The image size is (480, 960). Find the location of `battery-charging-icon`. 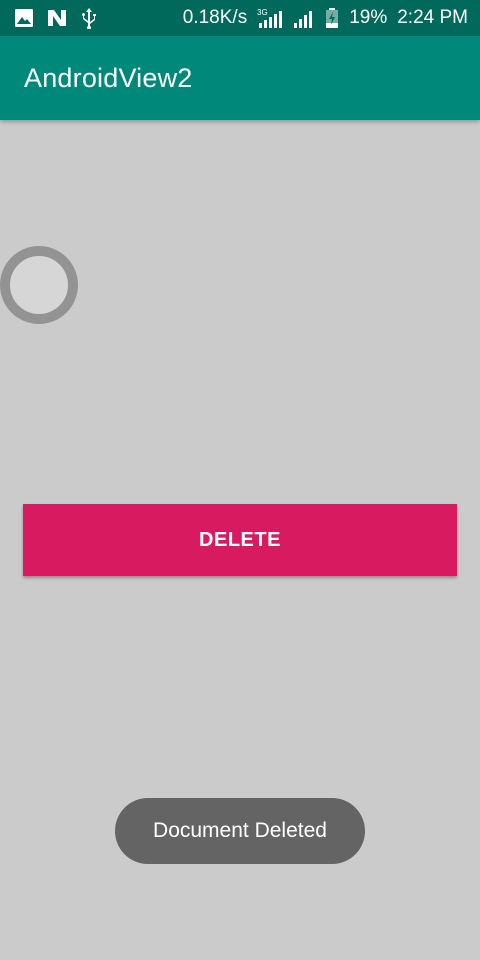

battery-charging-icon is located at coordinates (332, 18).